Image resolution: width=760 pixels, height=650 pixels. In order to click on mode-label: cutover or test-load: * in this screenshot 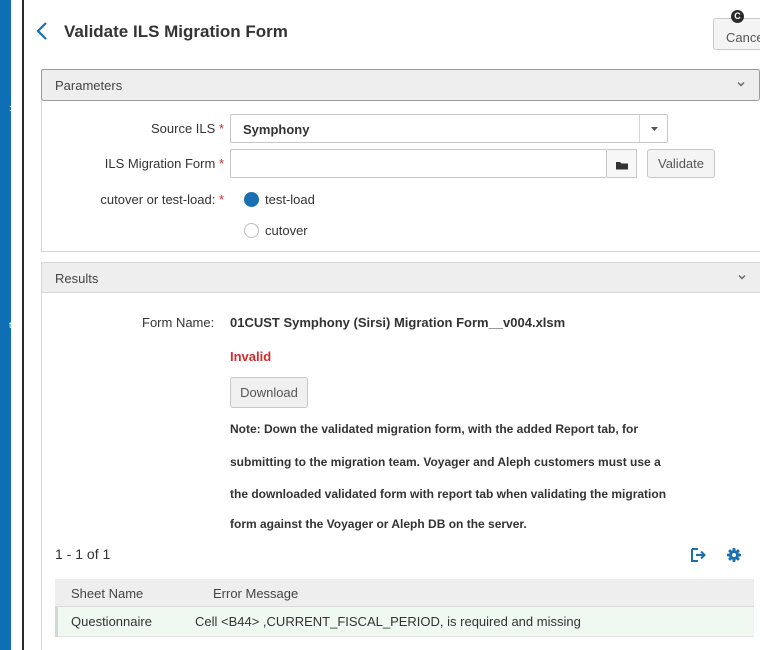, I will do `click(142, 199)`.